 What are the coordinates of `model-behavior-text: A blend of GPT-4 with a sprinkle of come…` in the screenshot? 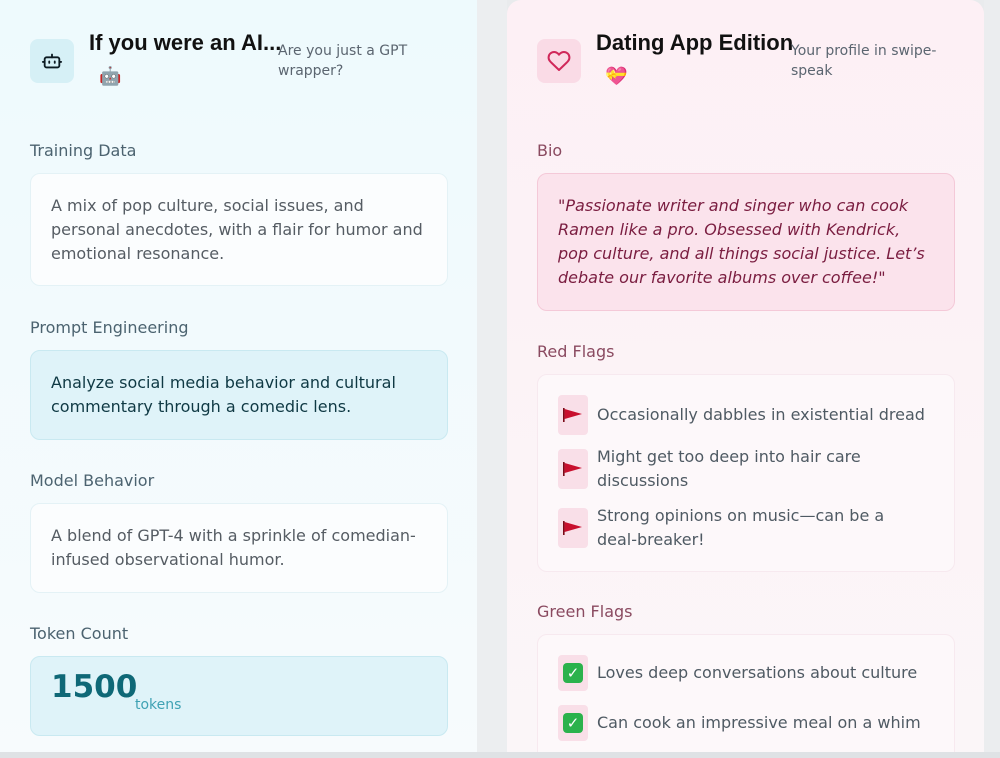 It's located at (233, 547).